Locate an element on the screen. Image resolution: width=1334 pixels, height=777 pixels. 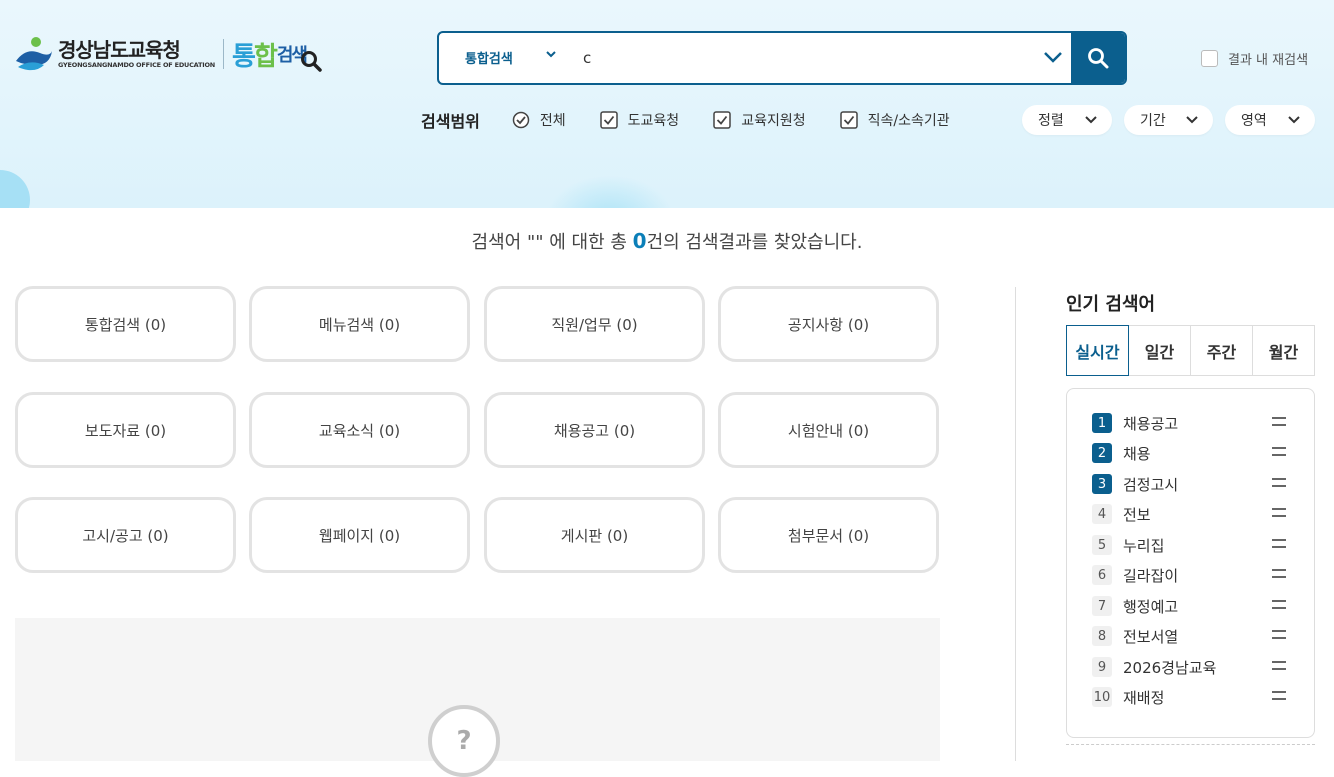
category-staff: 직원/업무 (0) is located at coordinates (594, 324).